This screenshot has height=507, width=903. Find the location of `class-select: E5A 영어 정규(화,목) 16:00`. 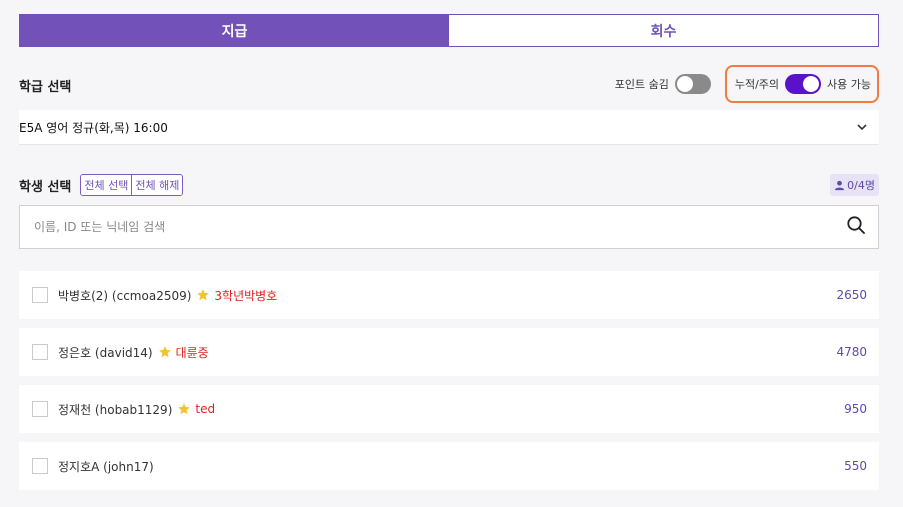

class-select: E5A 영어 정규(화,목) 16:00 is located at coordinates (449, 127).